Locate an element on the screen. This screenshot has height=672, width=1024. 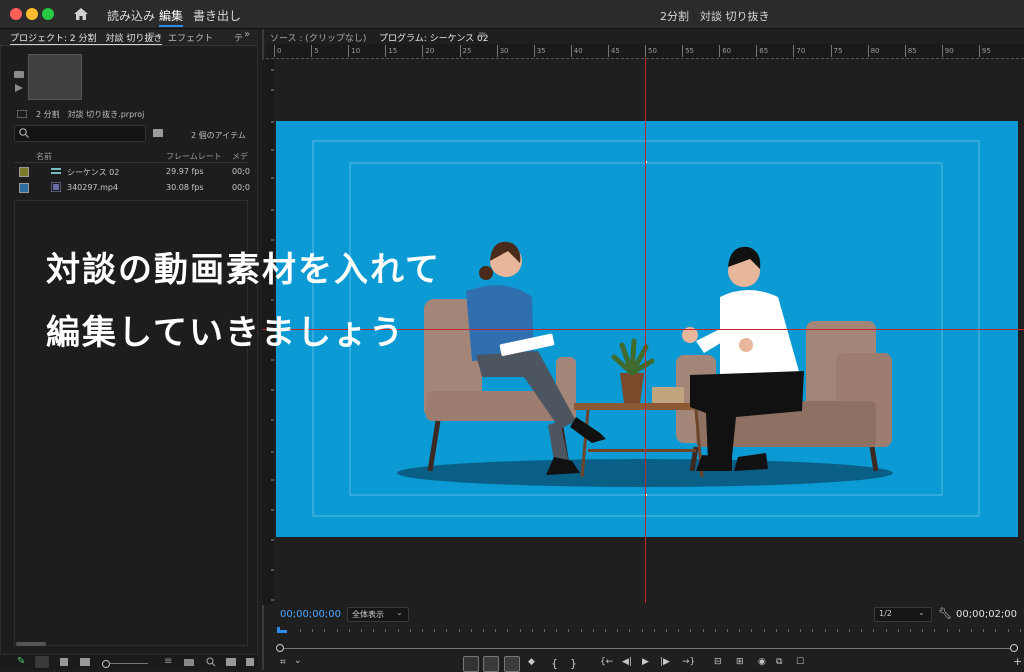
menu-import: 読み込み is located at coordinates (131, 15).